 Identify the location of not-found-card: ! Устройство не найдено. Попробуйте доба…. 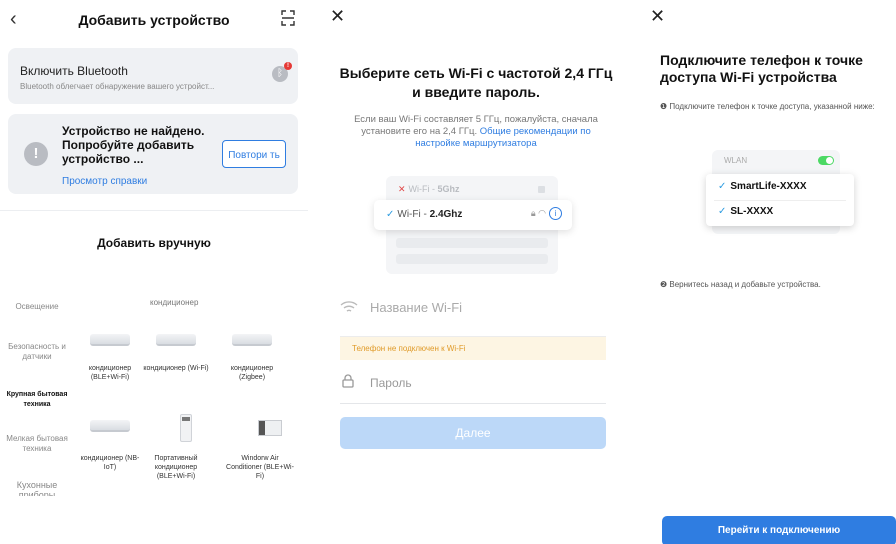
(153, 154).